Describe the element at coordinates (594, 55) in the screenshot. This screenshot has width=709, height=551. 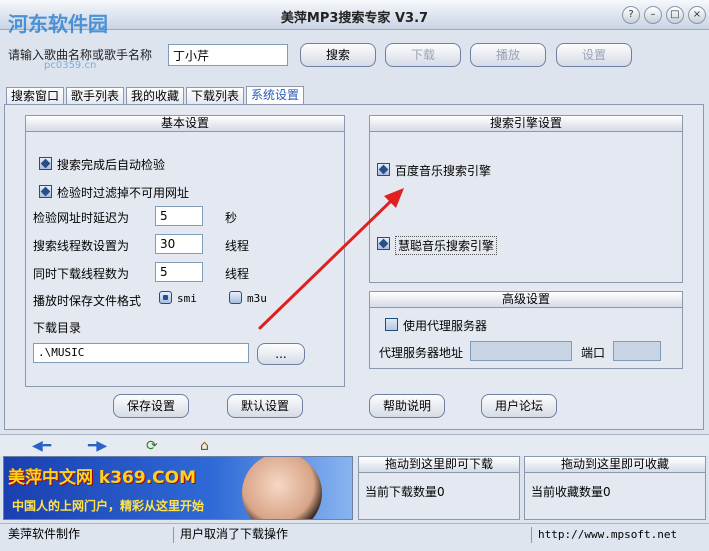
I see `settings-button: 设置` at that location.